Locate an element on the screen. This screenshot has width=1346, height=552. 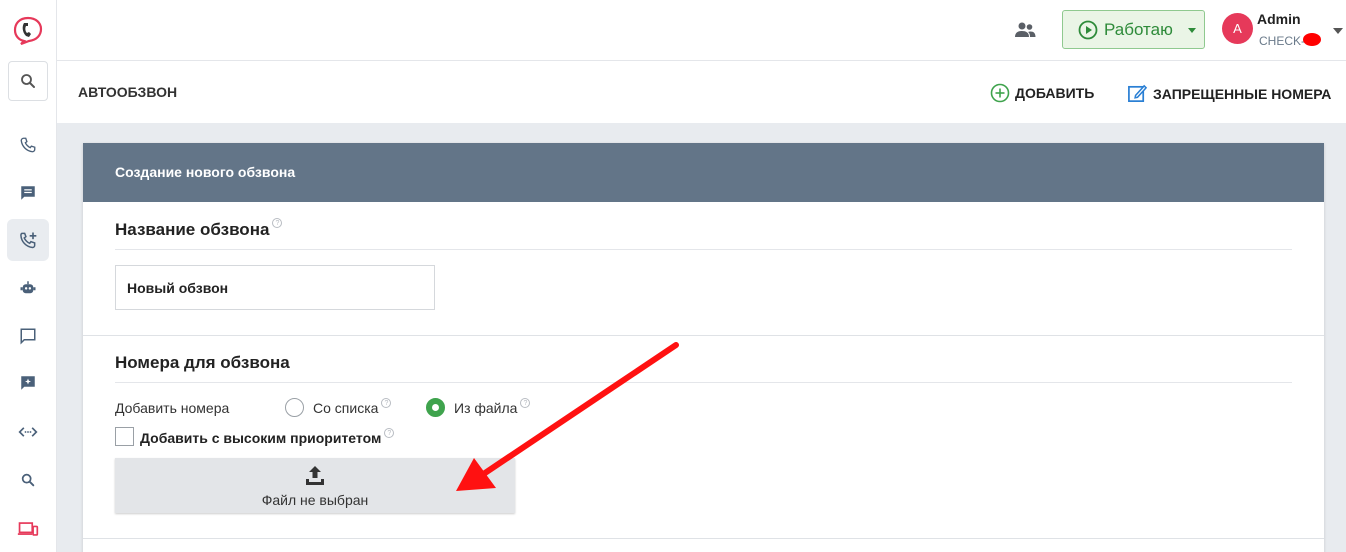
campaign-name-title-text: Название обзвона is located at coordinates (192, 229).